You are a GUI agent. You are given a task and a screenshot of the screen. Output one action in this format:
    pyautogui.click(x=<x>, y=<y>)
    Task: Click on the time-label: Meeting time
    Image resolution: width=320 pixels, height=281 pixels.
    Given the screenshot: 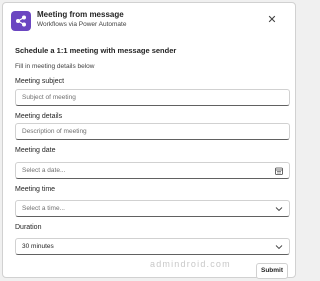 What is the action you would take?
    pyautogui.click(x=35, y=189)
    